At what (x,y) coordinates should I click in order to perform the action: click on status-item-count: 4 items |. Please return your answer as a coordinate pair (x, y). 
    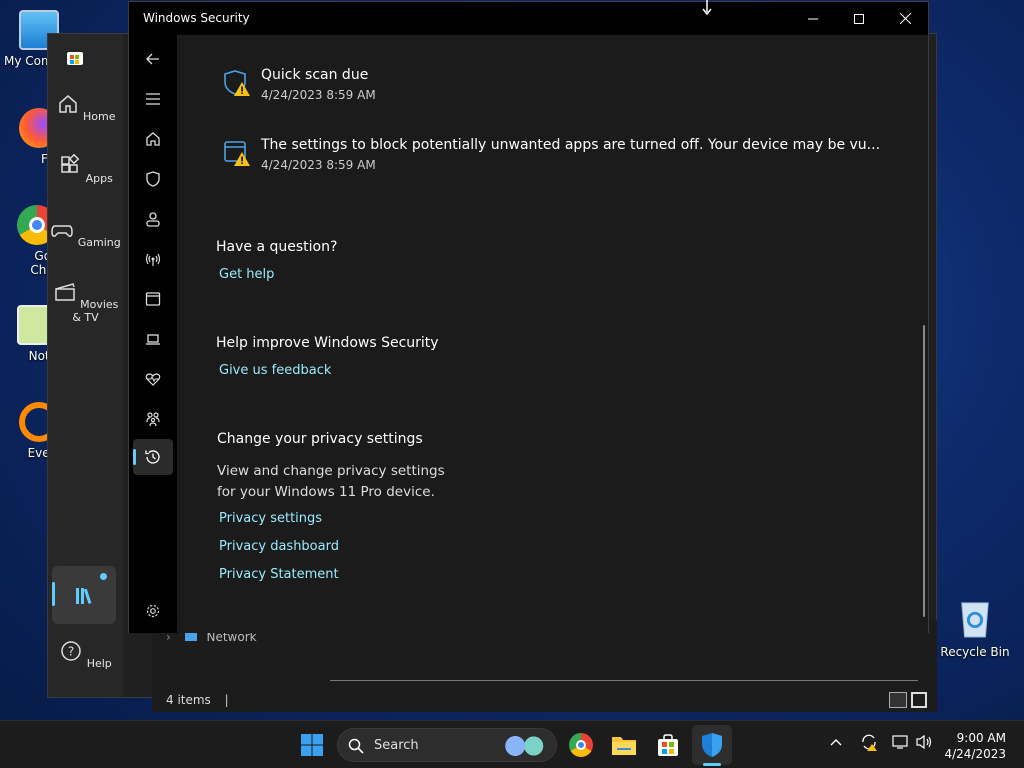
    Looking at the image, I should click on (197, 700).